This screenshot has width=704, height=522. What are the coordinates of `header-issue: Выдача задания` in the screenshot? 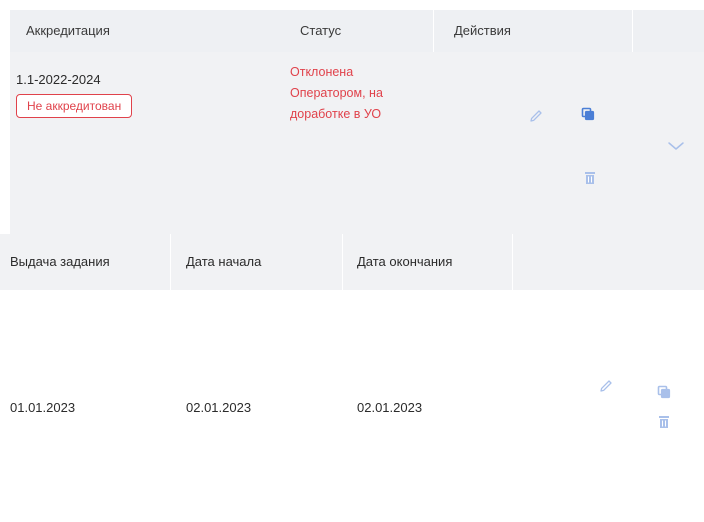 It's located at (60, 261).